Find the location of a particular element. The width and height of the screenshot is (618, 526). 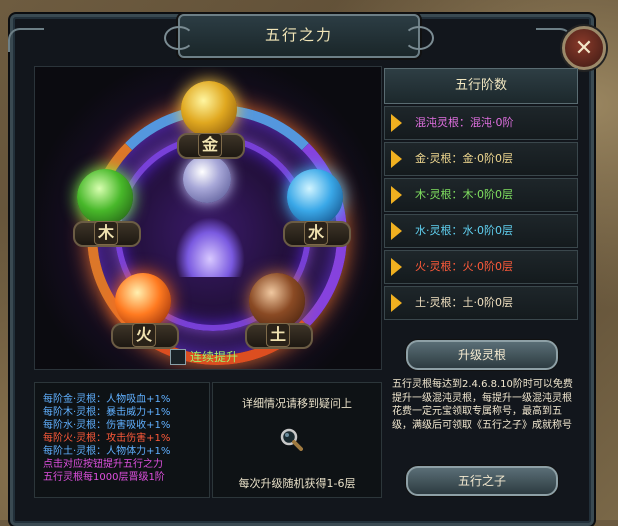

frame-corner-left is located at coordinates (26, 40).